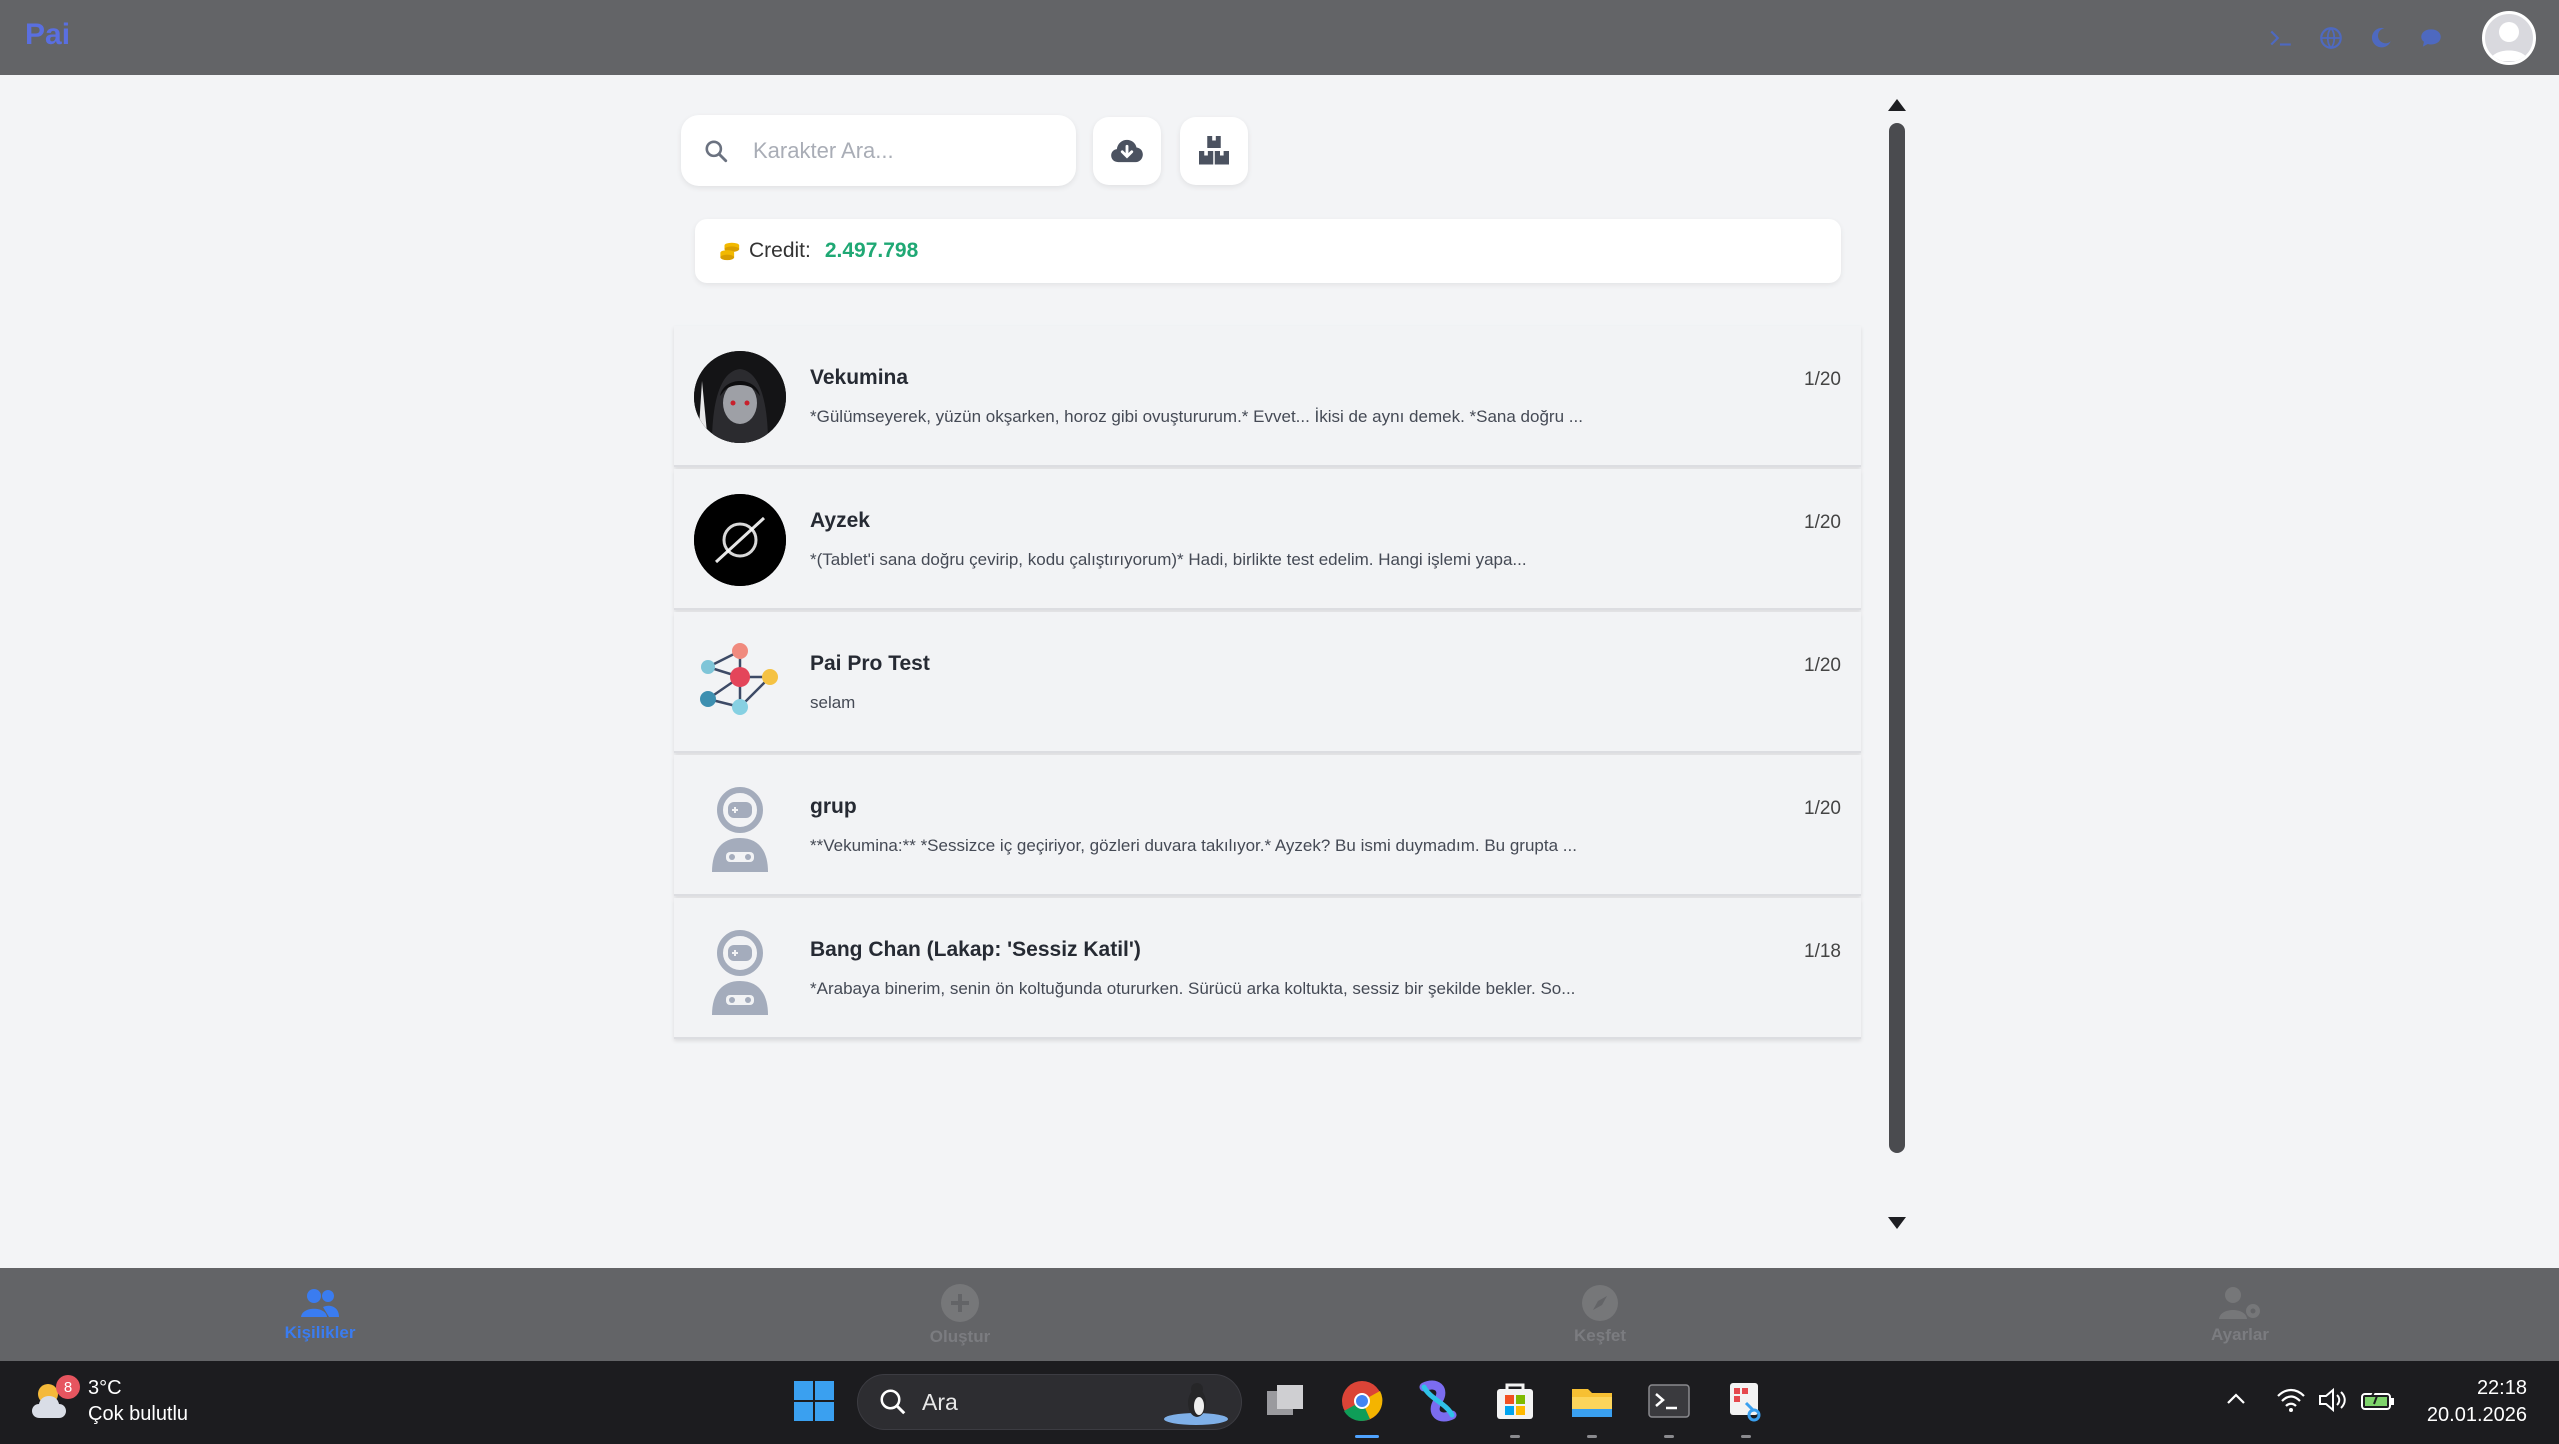  What do you see at coordinates (138, 1414) in the screenshot?
I see `weather-condition: Çok bulutlu` at bounding box center [138, 1414].